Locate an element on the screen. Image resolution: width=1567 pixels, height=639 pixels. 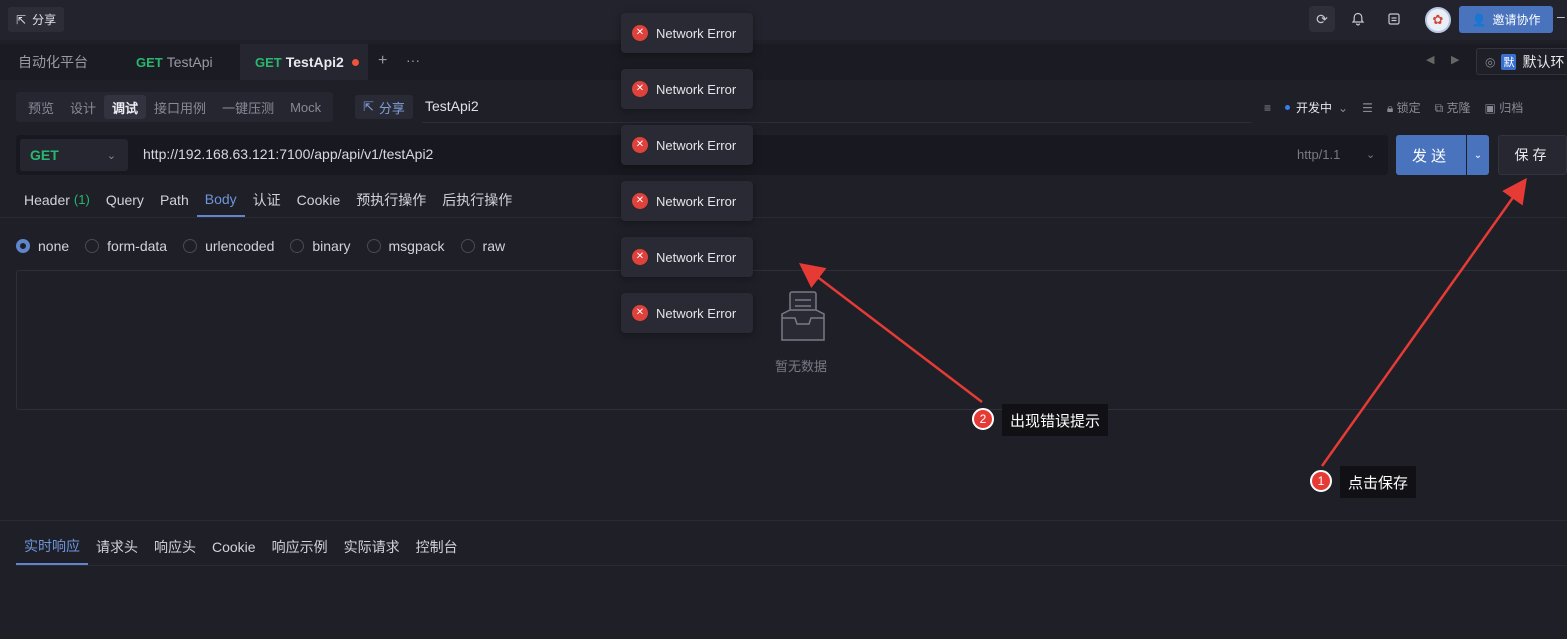
annotation-badge-1: 1 is located at coordinates (1321, 481).